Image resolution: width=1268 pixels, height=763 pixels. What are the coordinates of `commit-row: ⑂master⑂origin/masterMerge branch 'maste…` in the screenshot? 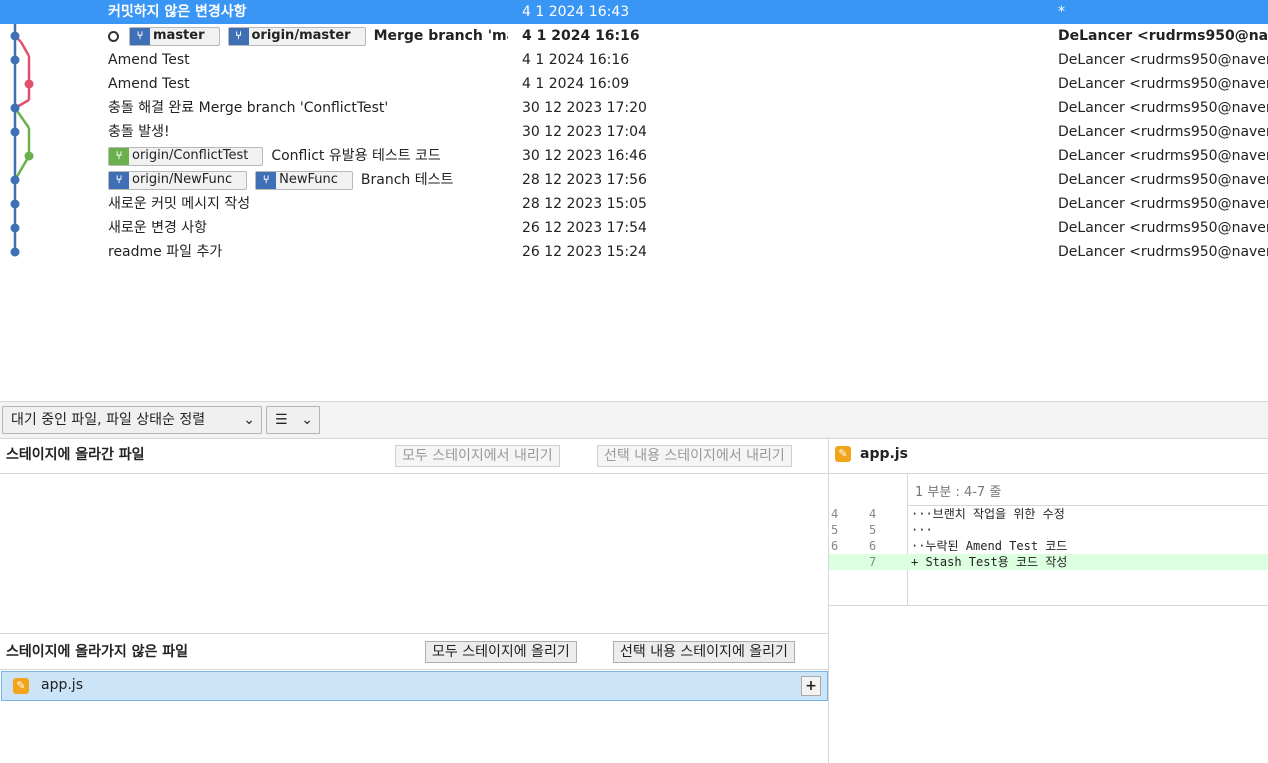 It's located at (634, 36).